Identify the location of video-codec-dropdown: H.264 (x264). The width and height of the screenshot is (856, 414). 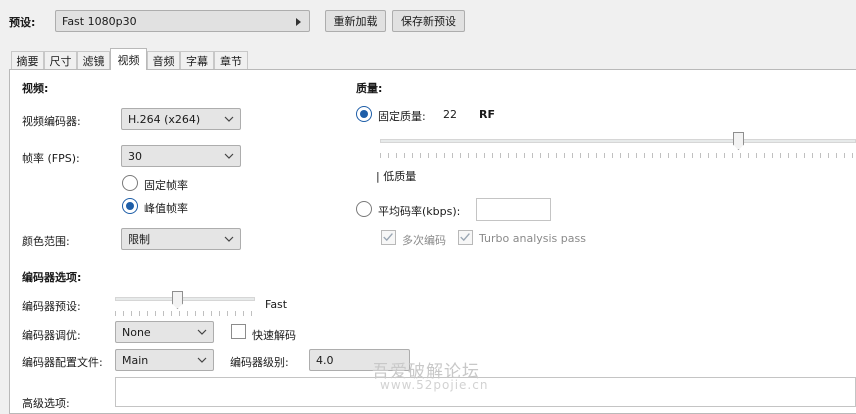
(181, 119).